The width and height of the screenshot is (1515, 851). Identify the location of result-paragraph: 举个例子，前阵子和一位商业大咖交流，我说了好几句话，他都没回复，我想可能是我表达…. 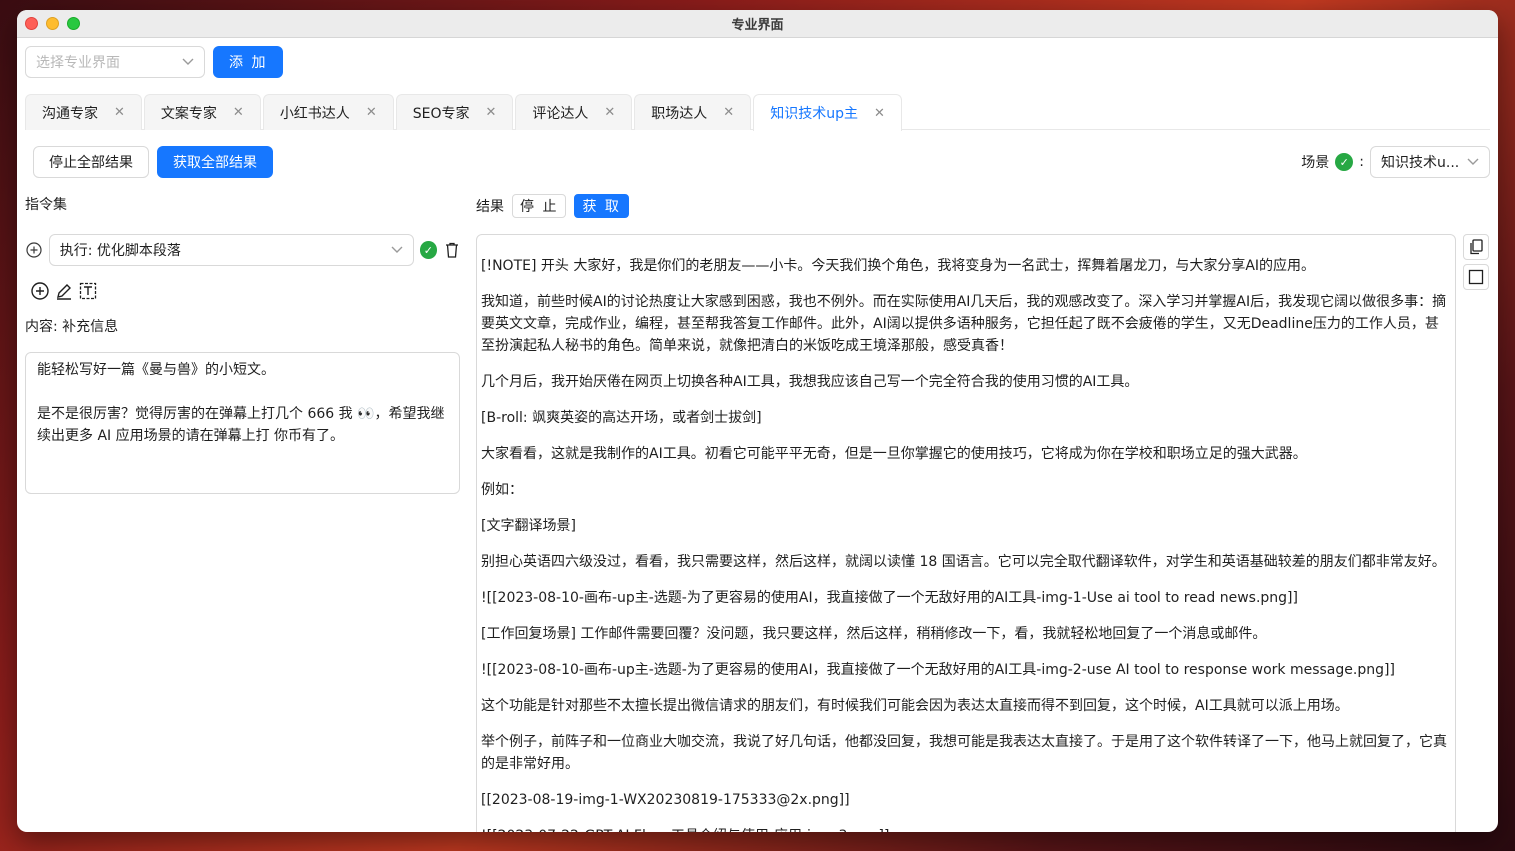
(964, 753).